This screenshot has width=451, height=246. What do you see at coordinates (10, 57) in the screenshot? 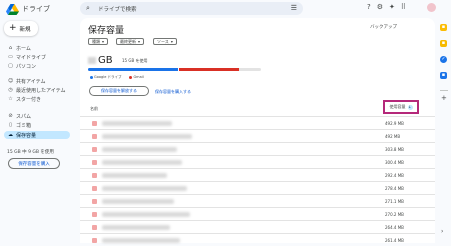
I see `drive-icon: ▭` at bounding box center [10, 57].